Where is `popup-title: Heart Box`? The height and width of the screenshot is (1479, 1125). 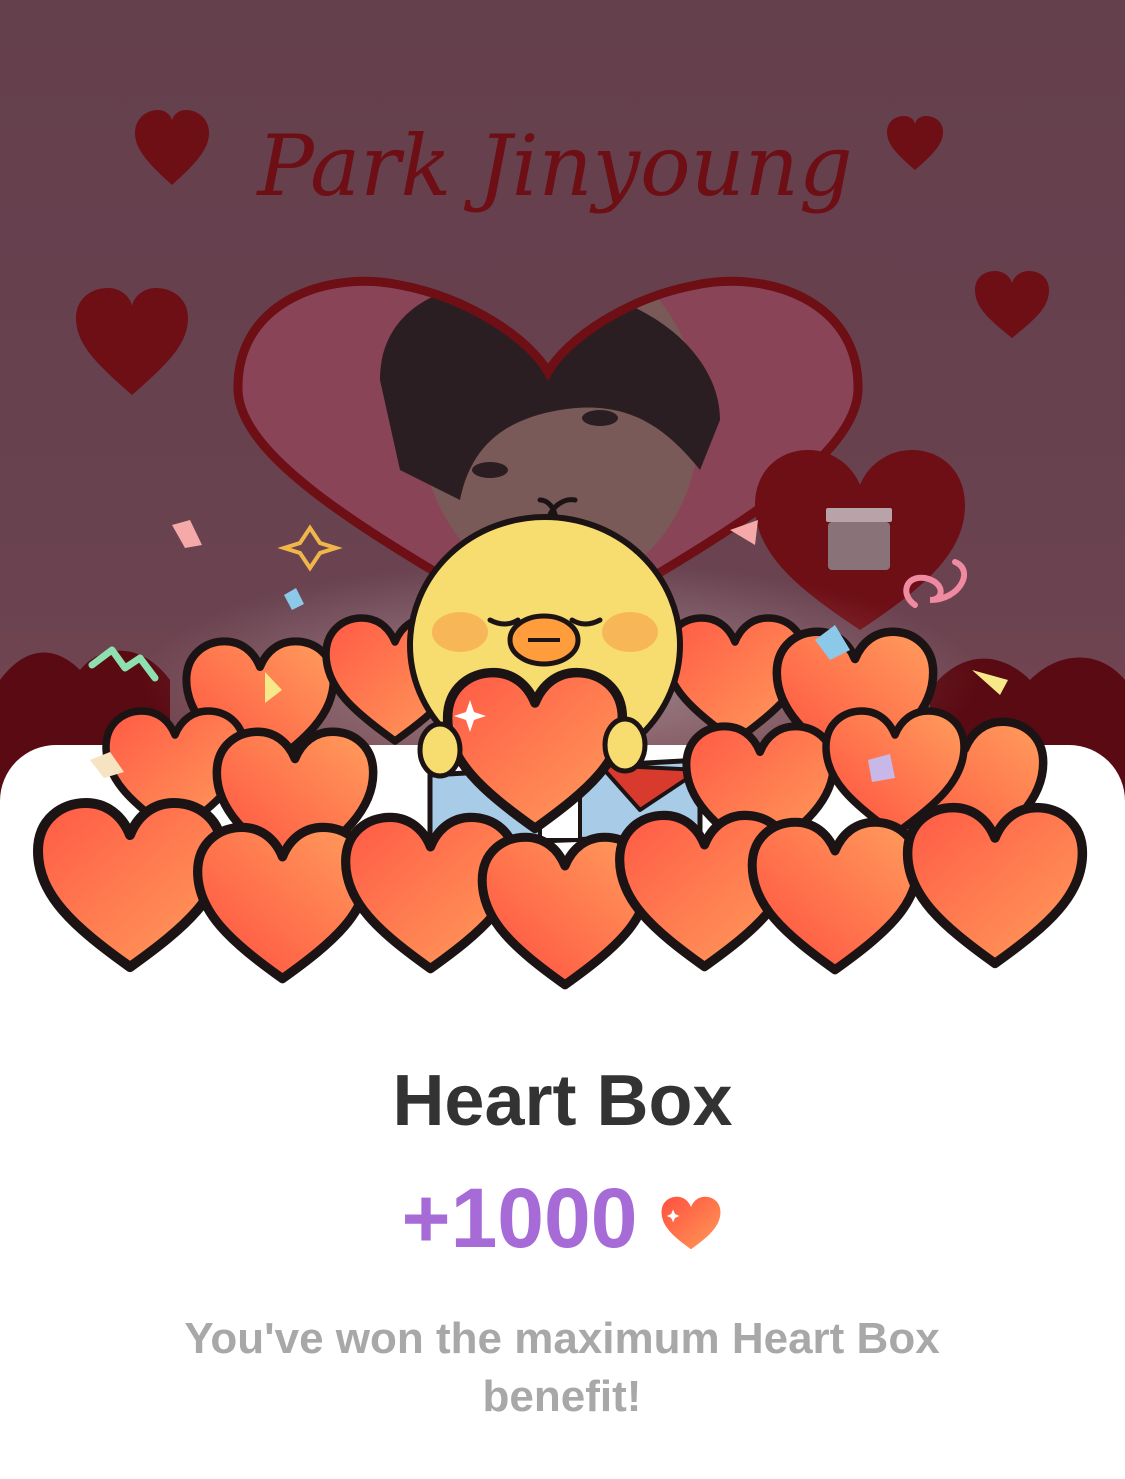
popup-title: Heart Box is located at coordinates (562, 1101).